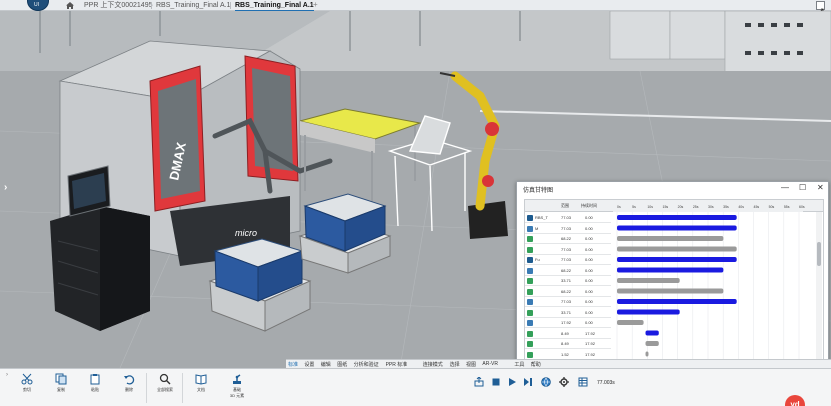  I want to click on paste-label: 粘贴, so click(95, 389).